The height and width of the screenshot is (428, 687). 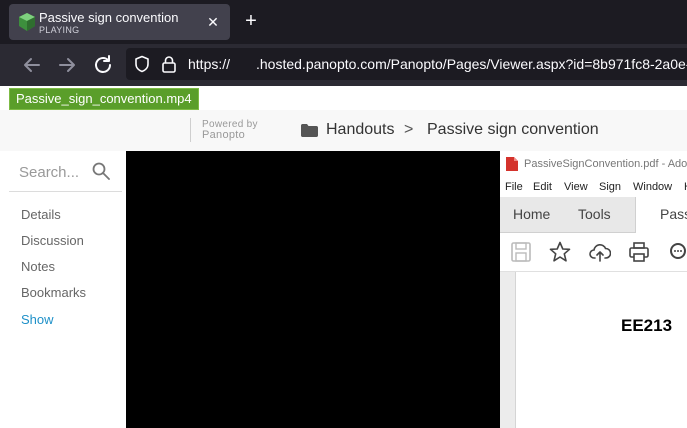 What do you see at coordinates (542, 187) in the screenshot?
I see `menu-edit: Edit` at bounding box center [542, 187].